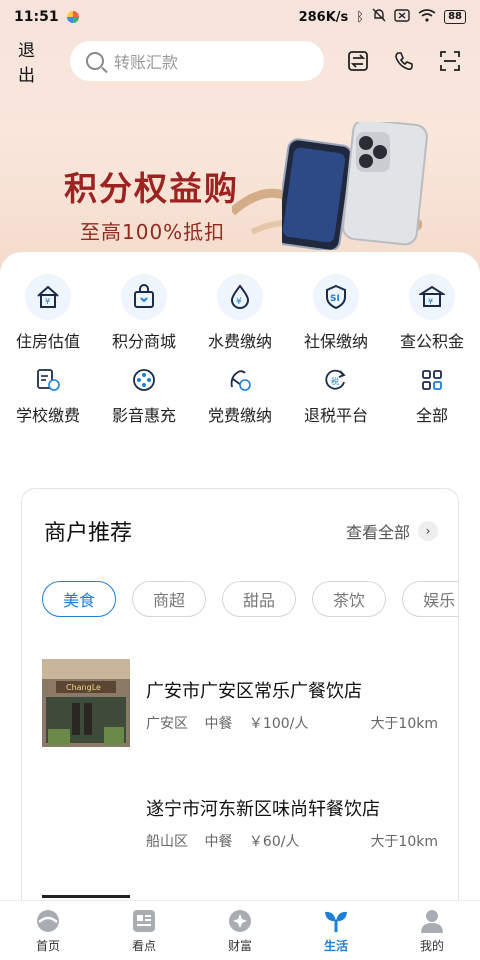 The width and height of the screenshot is (480, 960). I want to click on store-name: 遂宁市河东新区味尚轩餐饮店, so click(263, 809).